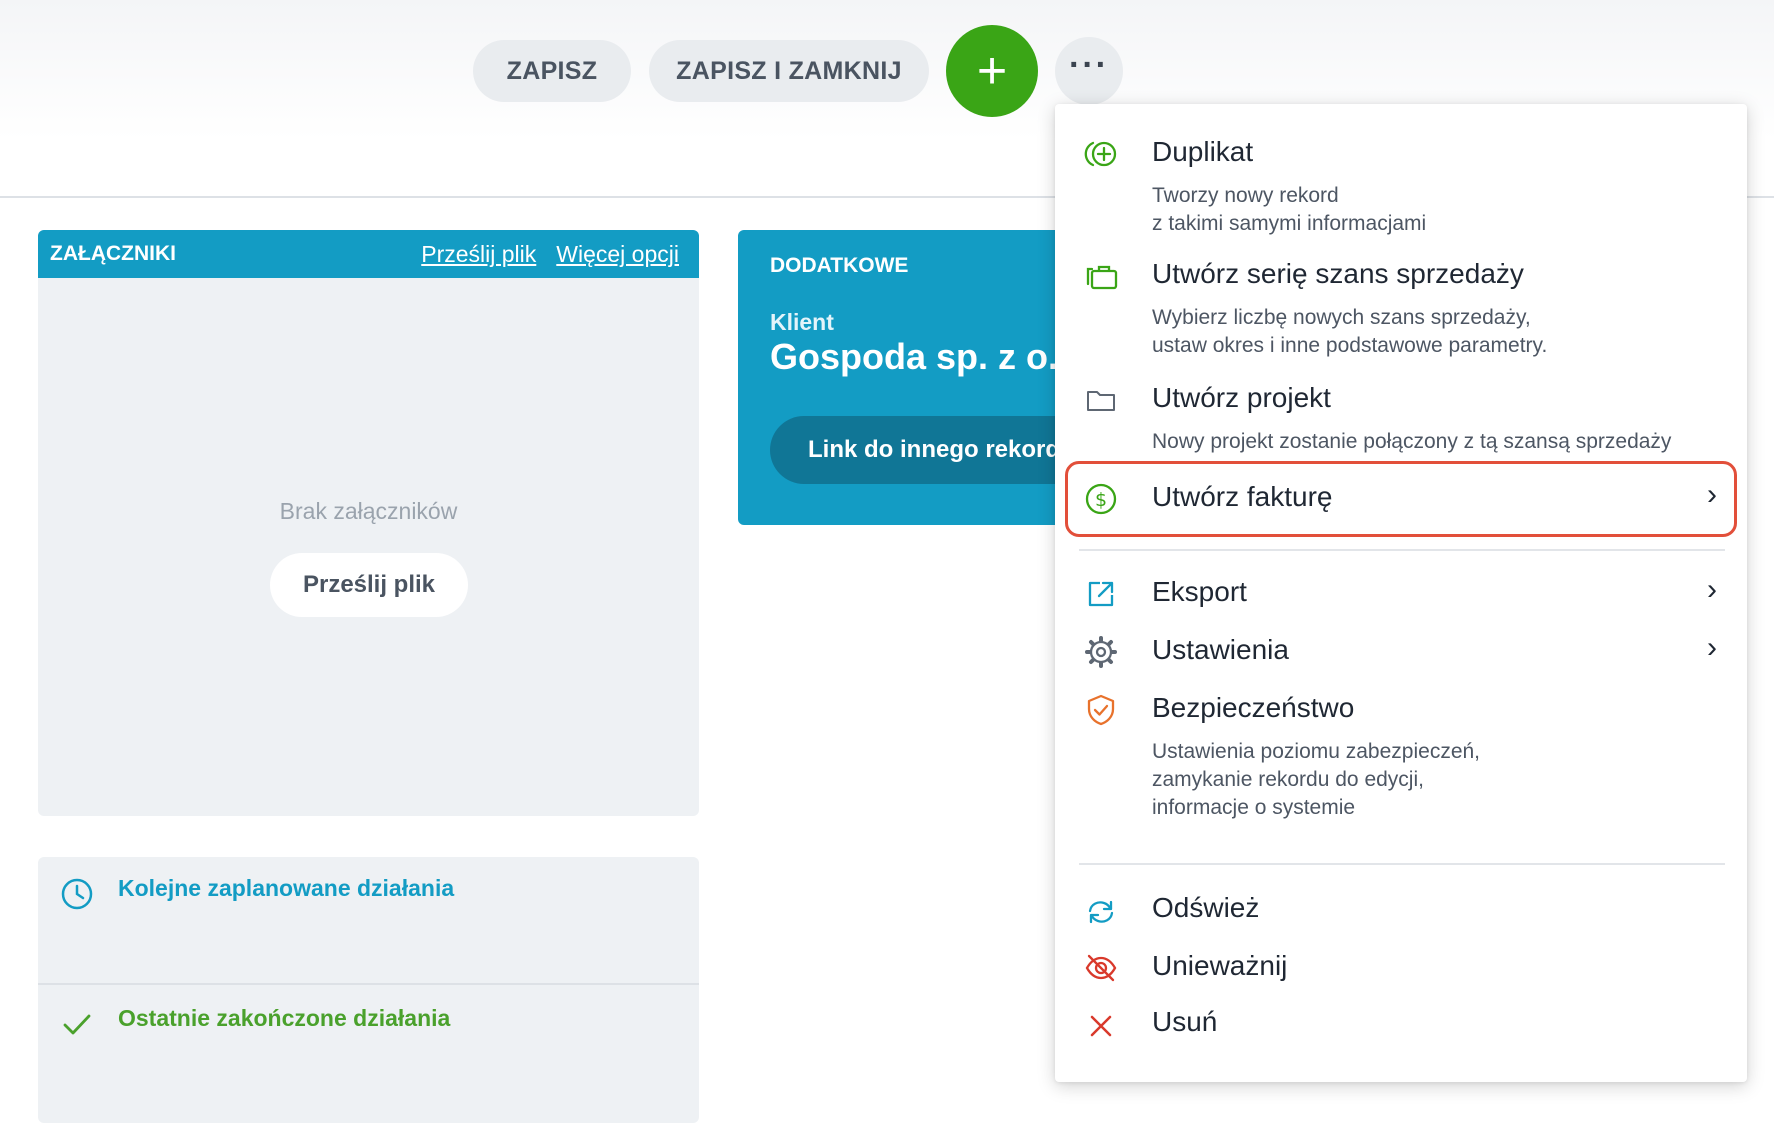 The height and width of the screenshot is (1140, 1774). I want to click on menu-item-description: informacje o systemie, so click(1254, 807).